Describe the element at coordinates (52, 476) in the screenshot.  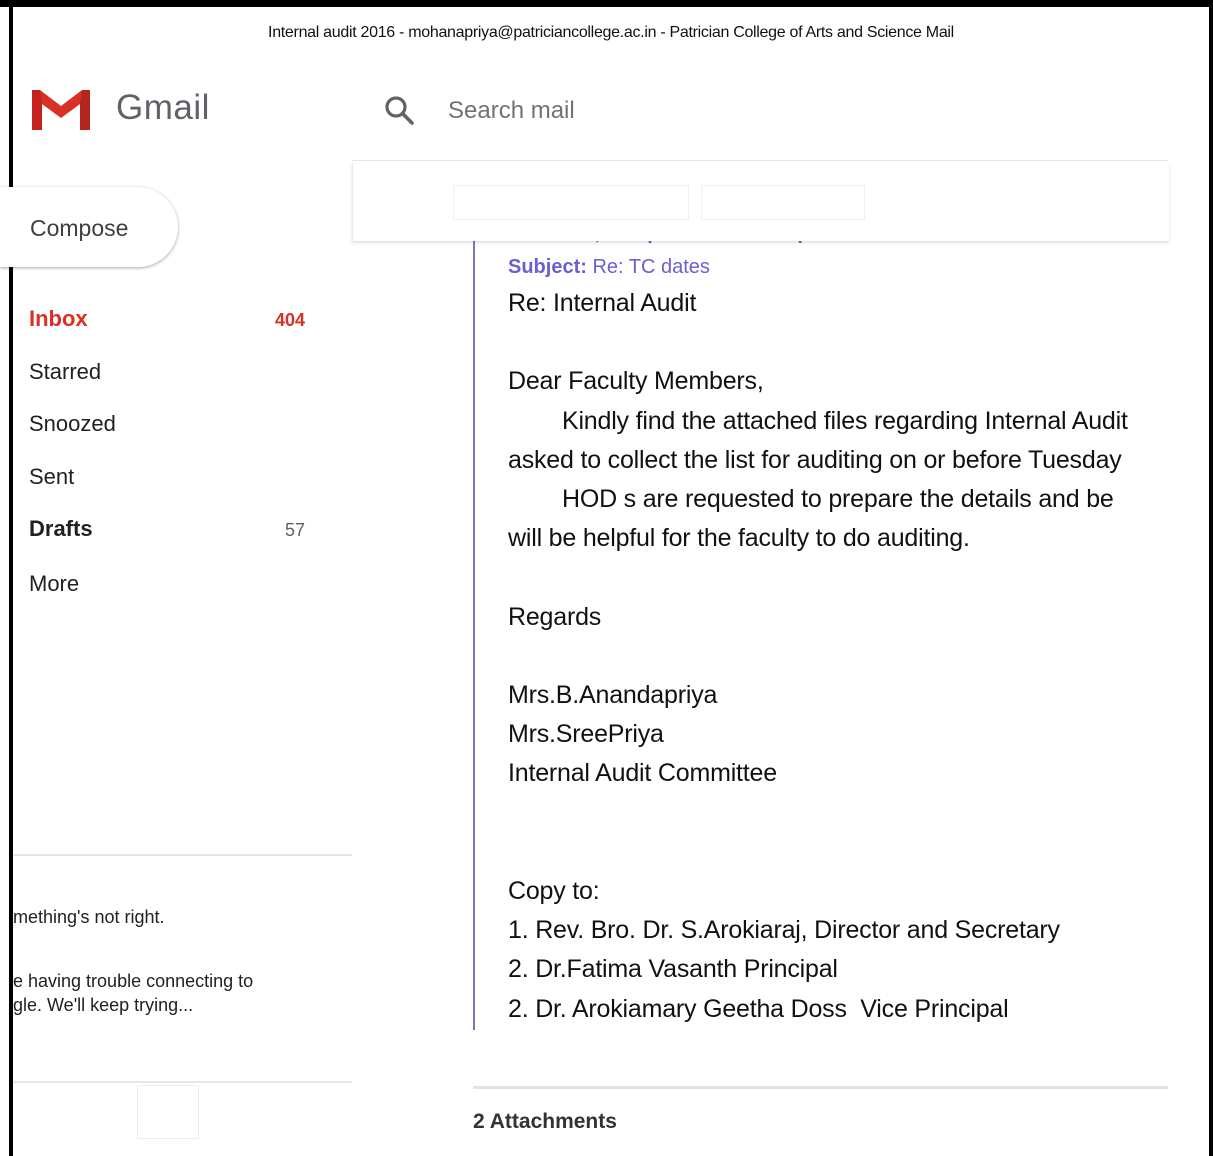
I see `sidebar-item-label: Sent` at that location.